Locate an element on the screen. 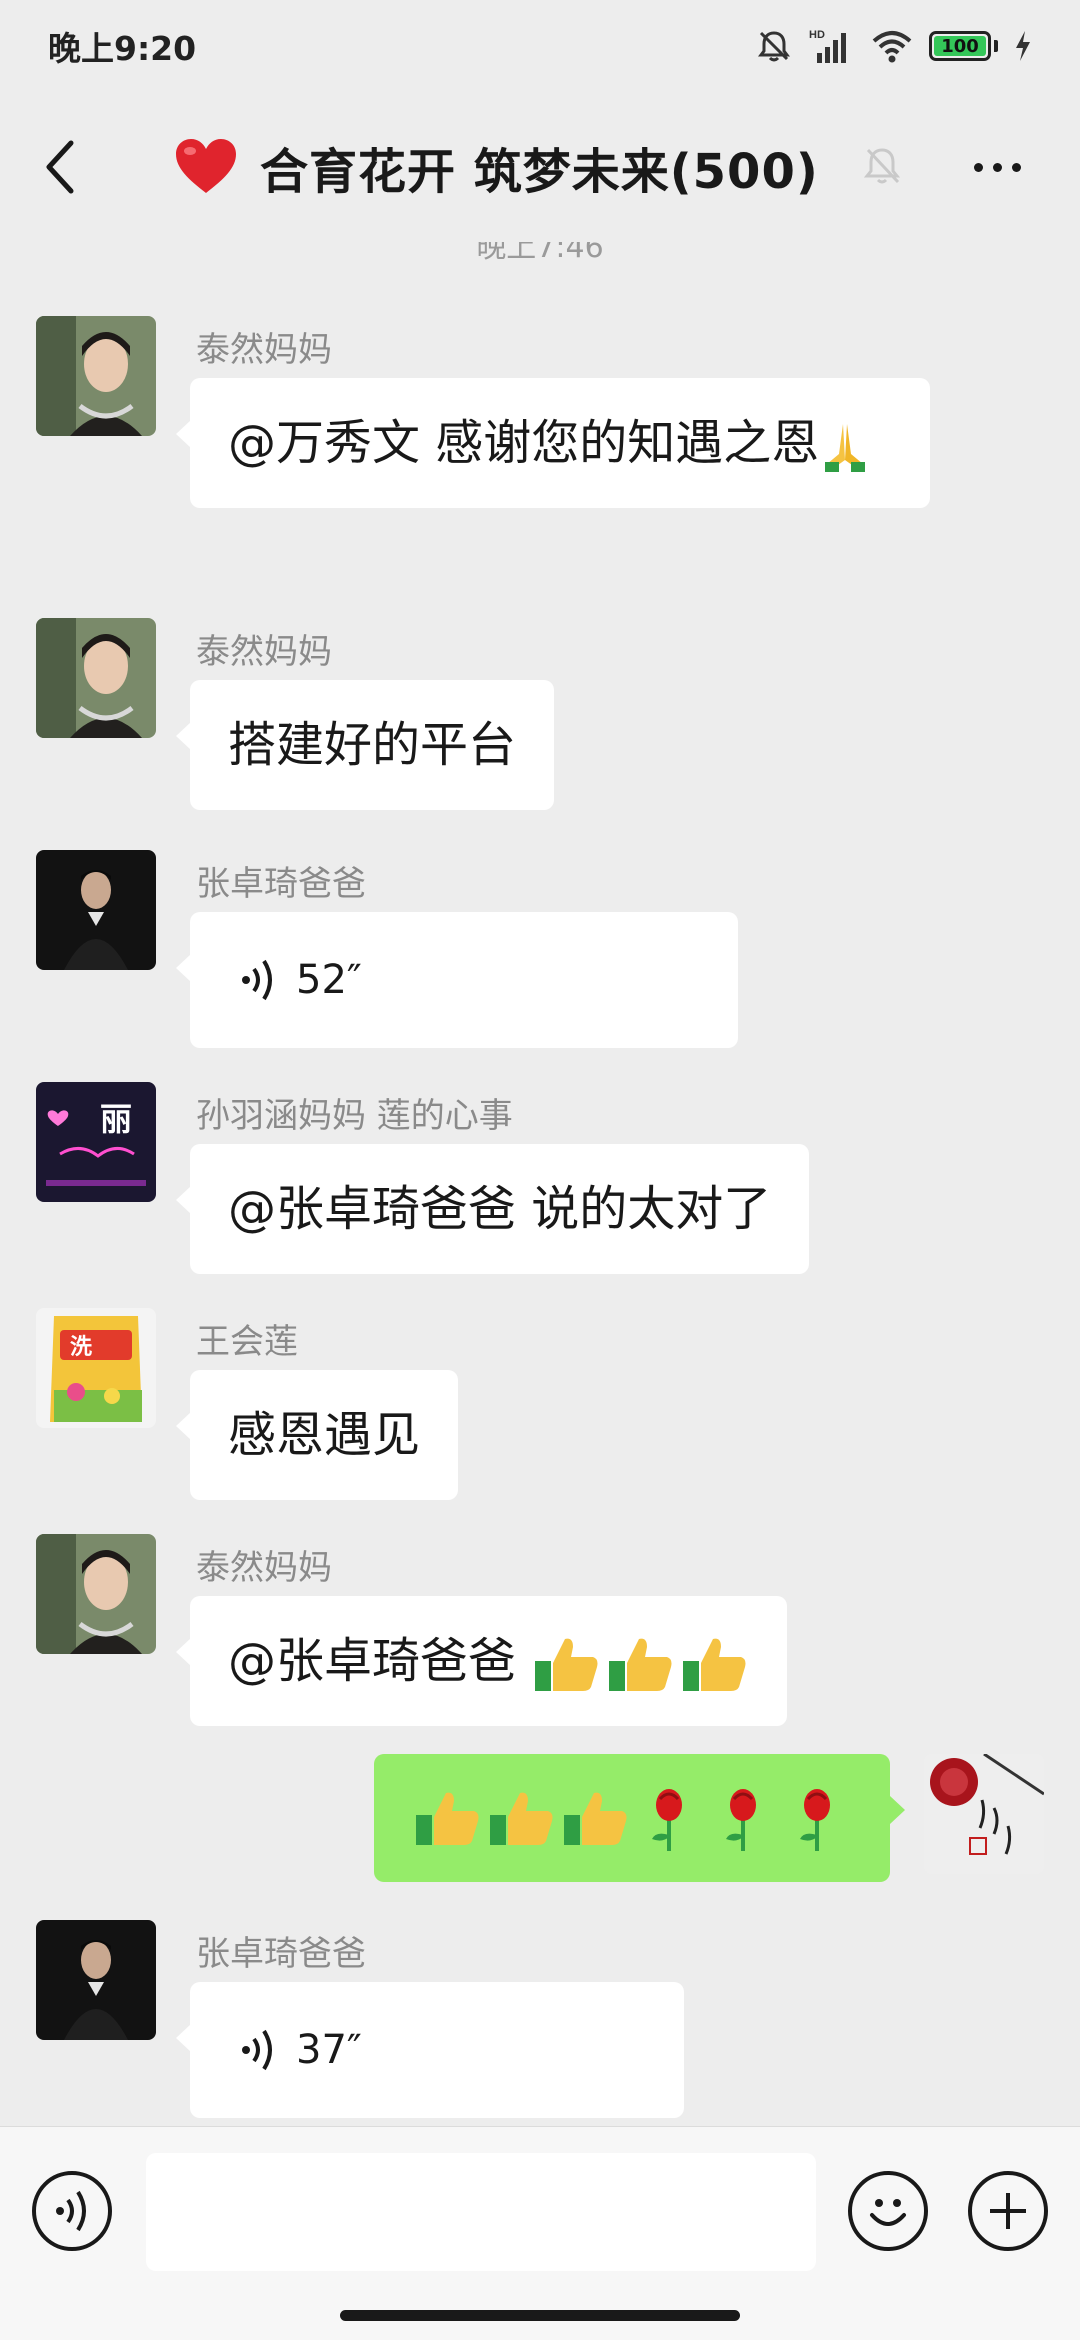 This screenshot has width=1080, height=2340. message-bubble: 感恩遇见 is located at coordinates (317, 1435).